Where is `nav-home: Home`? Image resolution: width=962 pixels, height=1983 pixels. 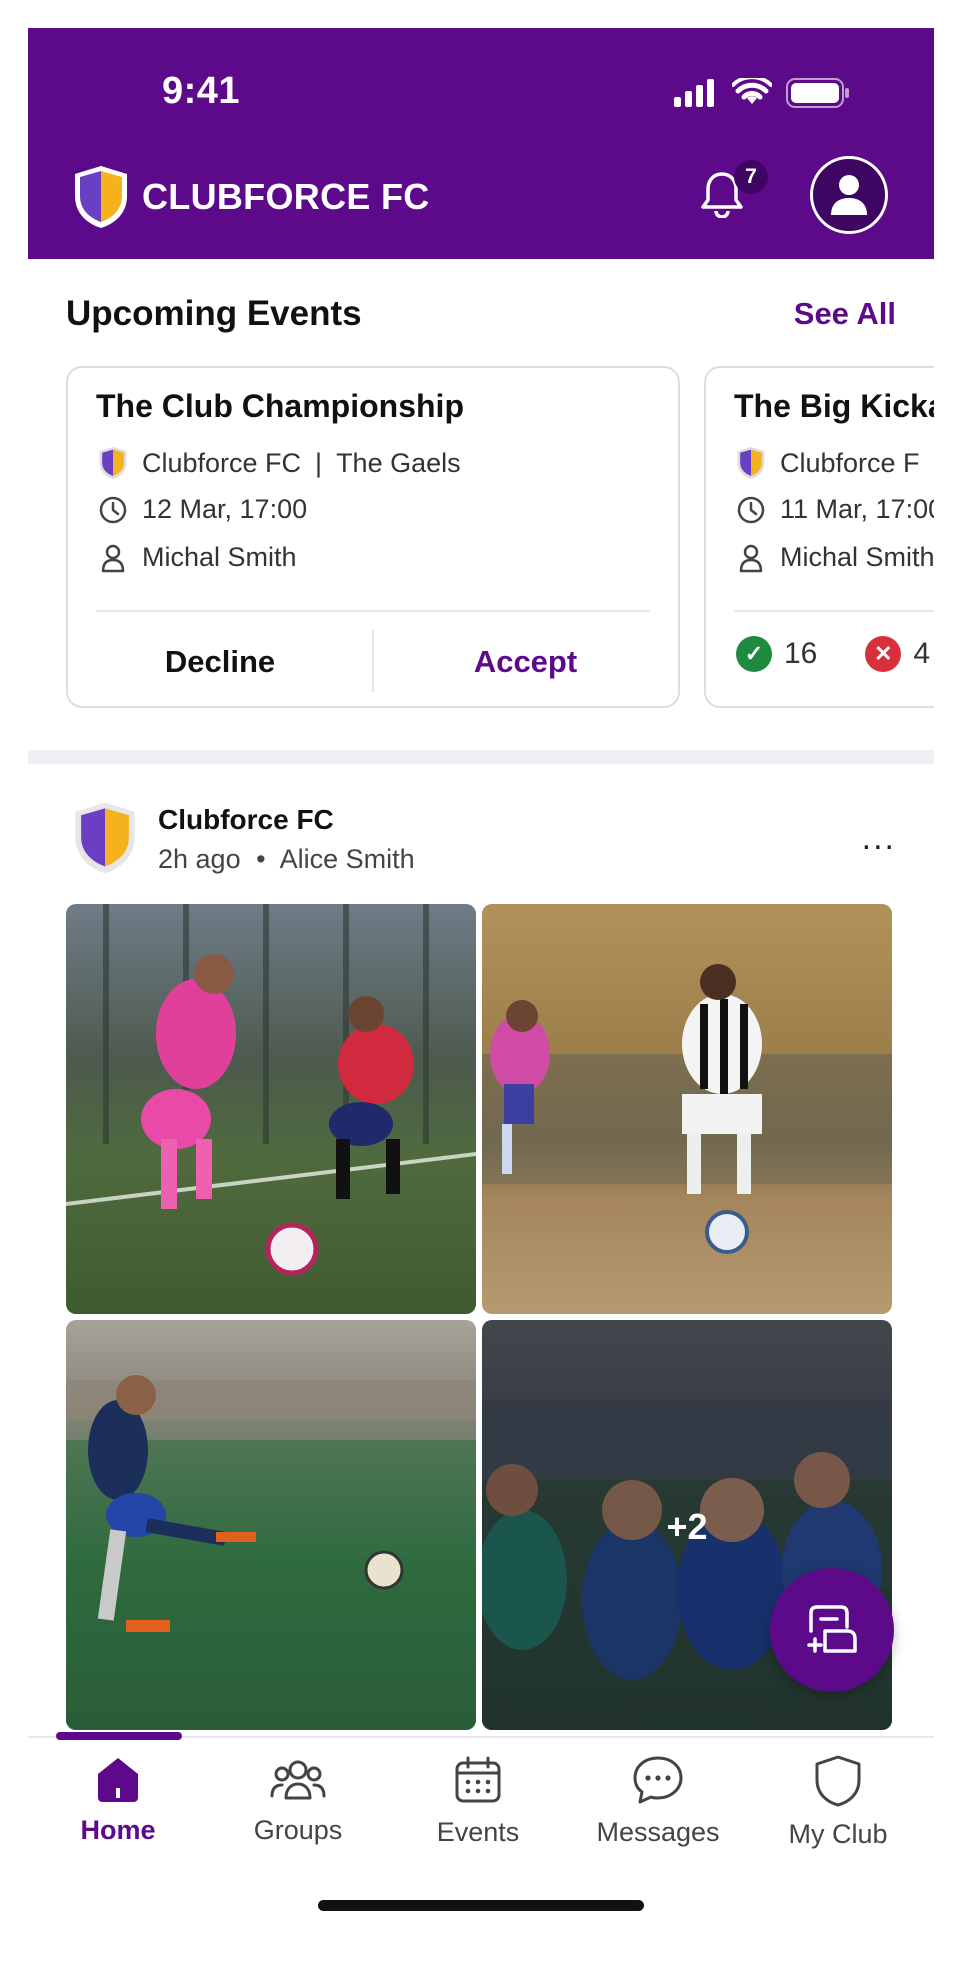 nav-home: Home is located at coordinates (118, 1800).